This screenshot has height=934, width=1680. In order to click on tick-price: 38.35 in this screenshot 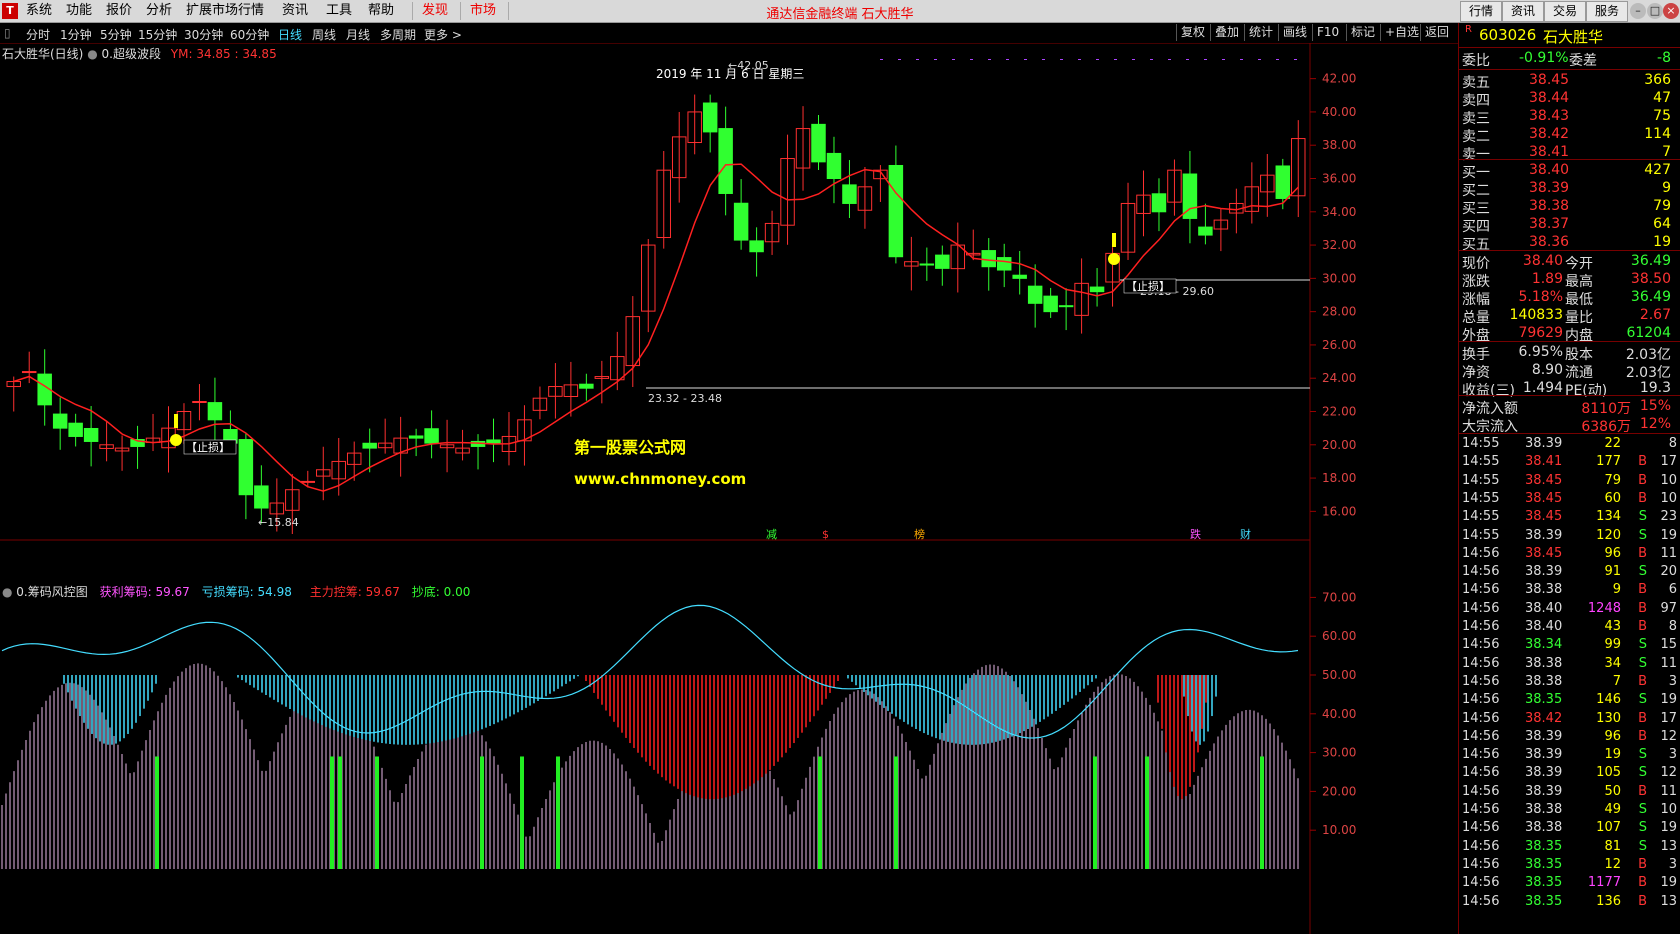, I will do `click(1544, 901)`.